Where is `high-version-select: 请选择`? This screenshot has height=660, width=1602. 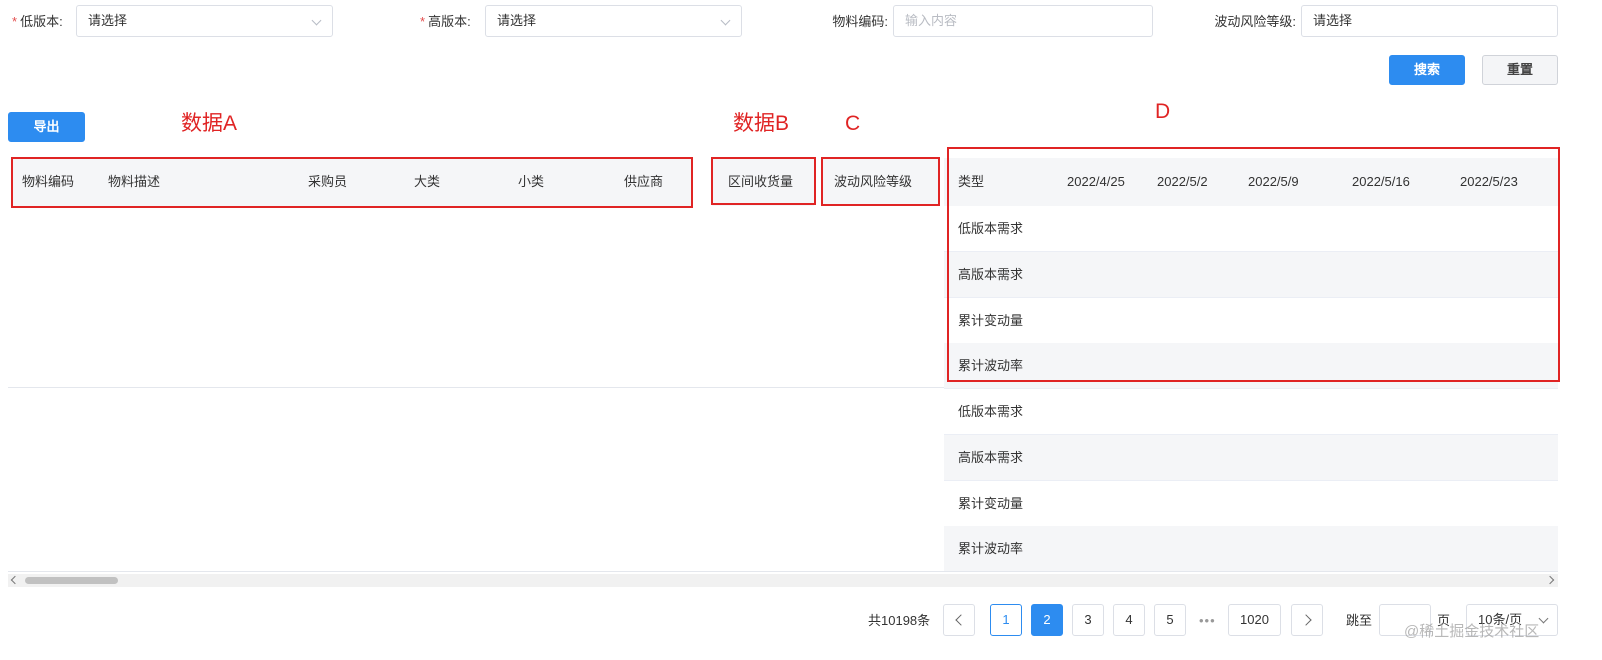
high-version-select: 请选择 is located at coordinates (613, 21).